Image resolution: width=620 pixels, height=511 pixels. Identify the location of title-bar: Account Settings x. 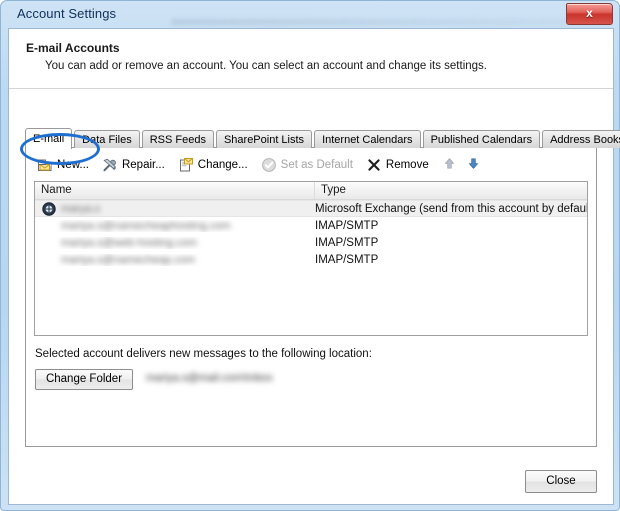
(310, 15).